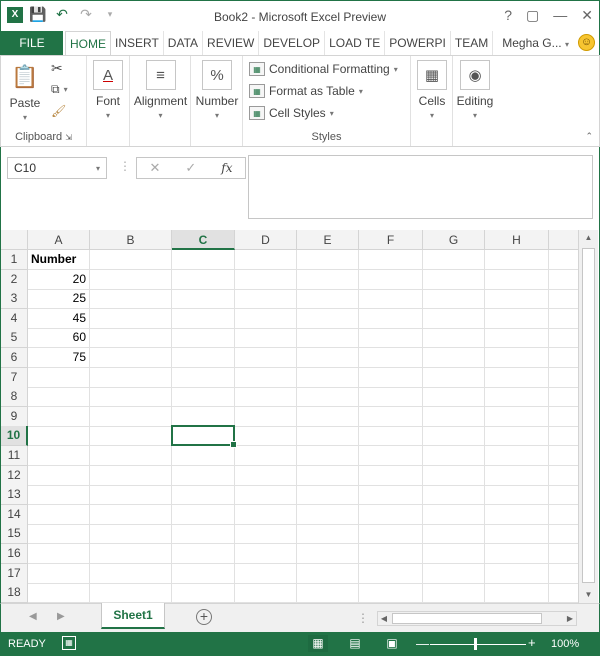 The height and width of the screenshot is (656, 600). I want to click on cell-a18, so click(59, 593).